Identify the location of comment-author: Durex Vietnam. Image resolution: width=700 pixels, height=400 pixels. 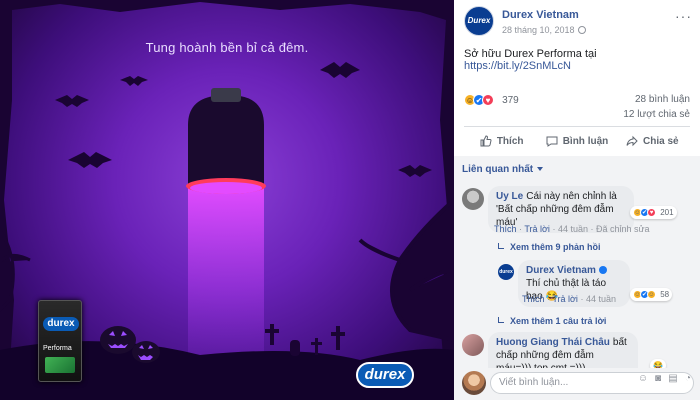
(561, 270).